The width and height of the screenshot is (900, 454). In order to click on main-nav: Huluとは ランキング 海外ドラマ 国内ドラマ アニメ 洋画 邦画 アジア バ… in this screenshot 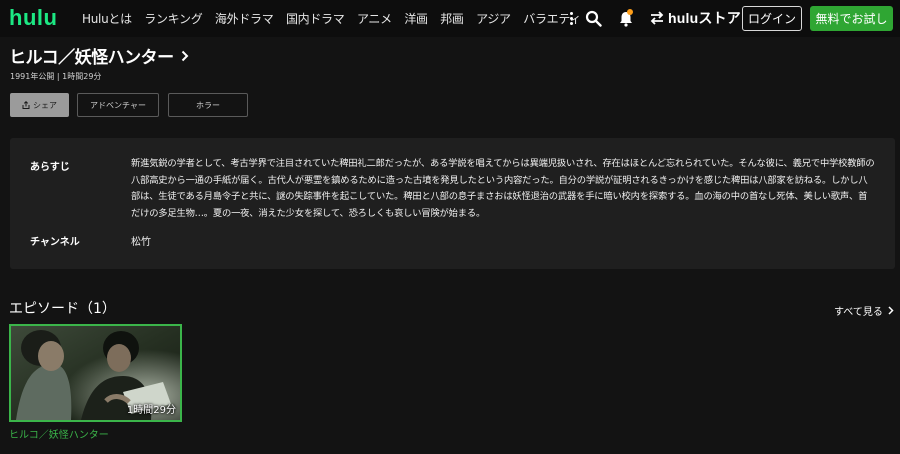, I will do `click(338, 18)`.